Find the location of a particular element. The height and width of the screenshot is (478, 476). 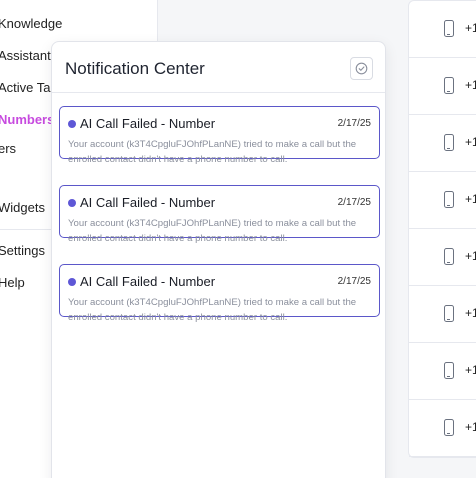

mark-all-read-button is located at coordinates (361, 68).